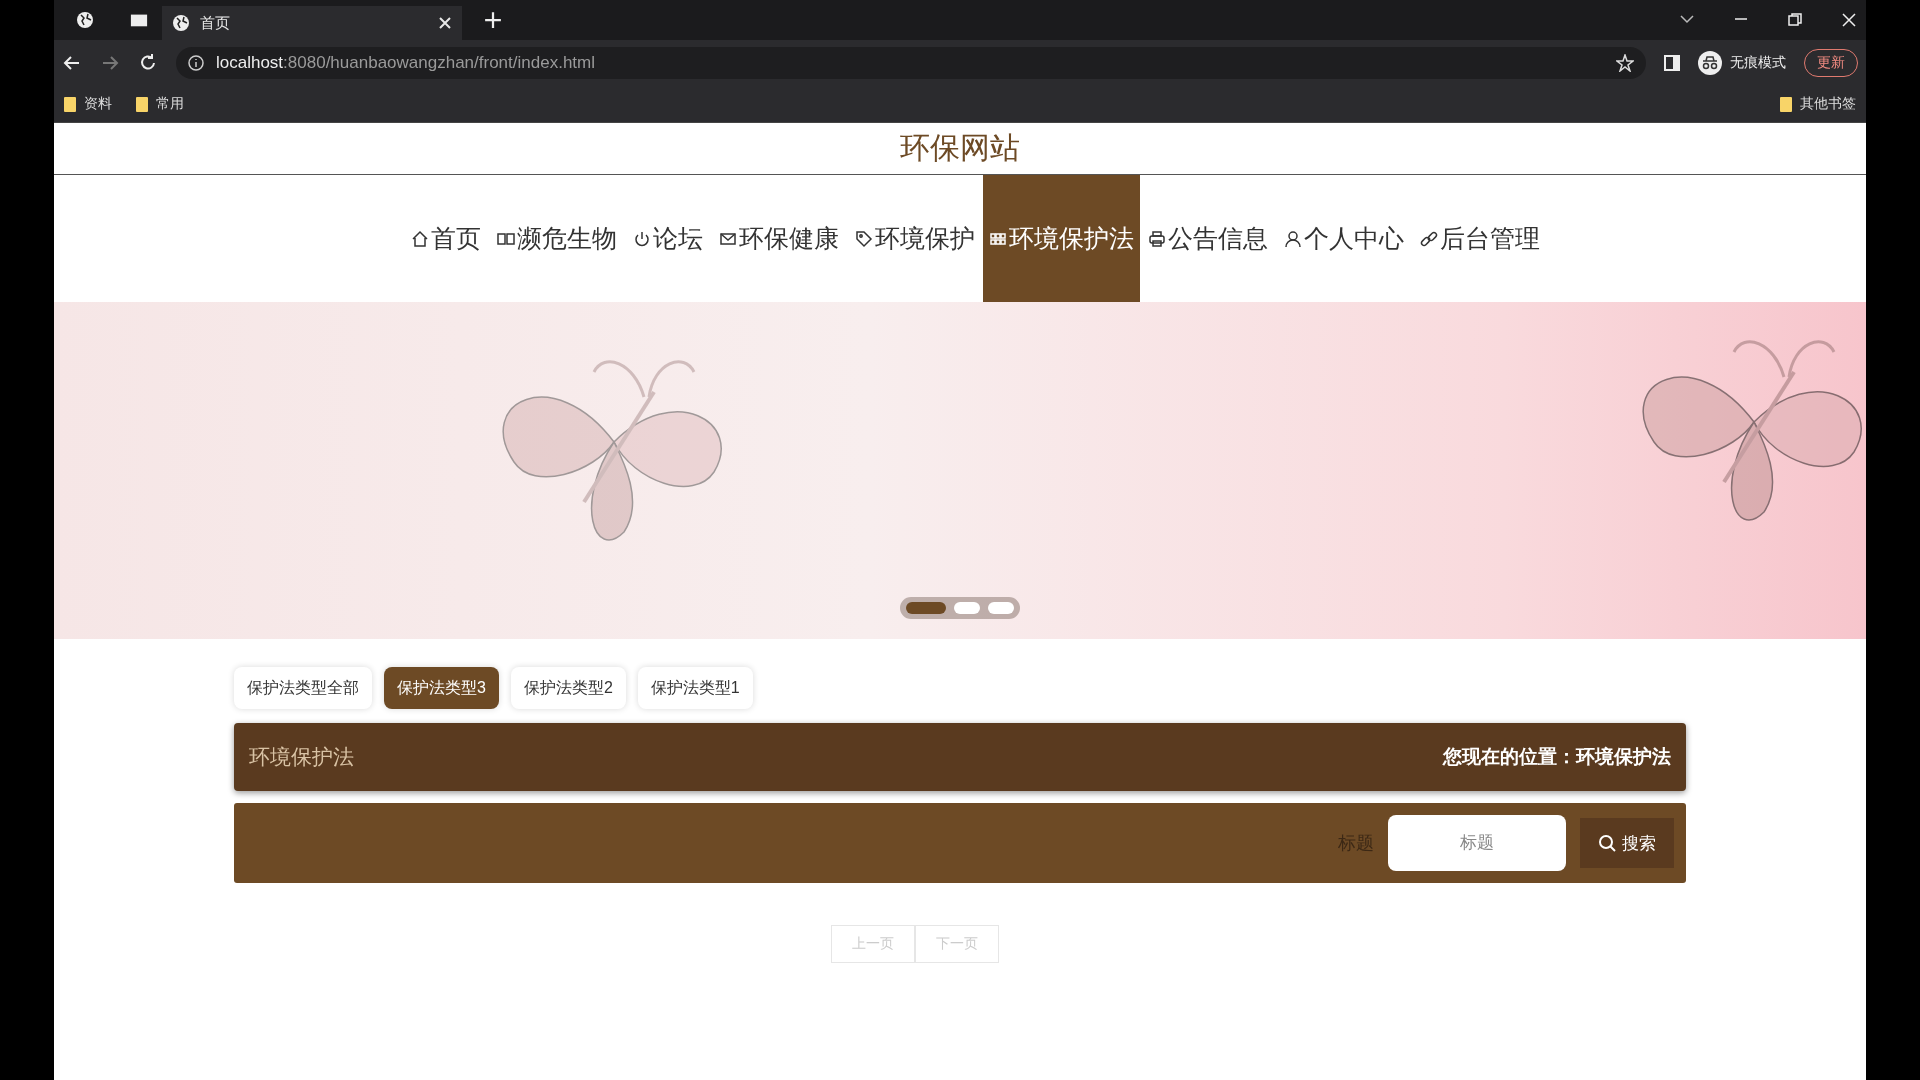 This screenshot has width=1920, height=1080. What do you see at coordinates (667, 238) in the screenshot?
I see `nav-item: 论坛` at bounding box center [667, 238].